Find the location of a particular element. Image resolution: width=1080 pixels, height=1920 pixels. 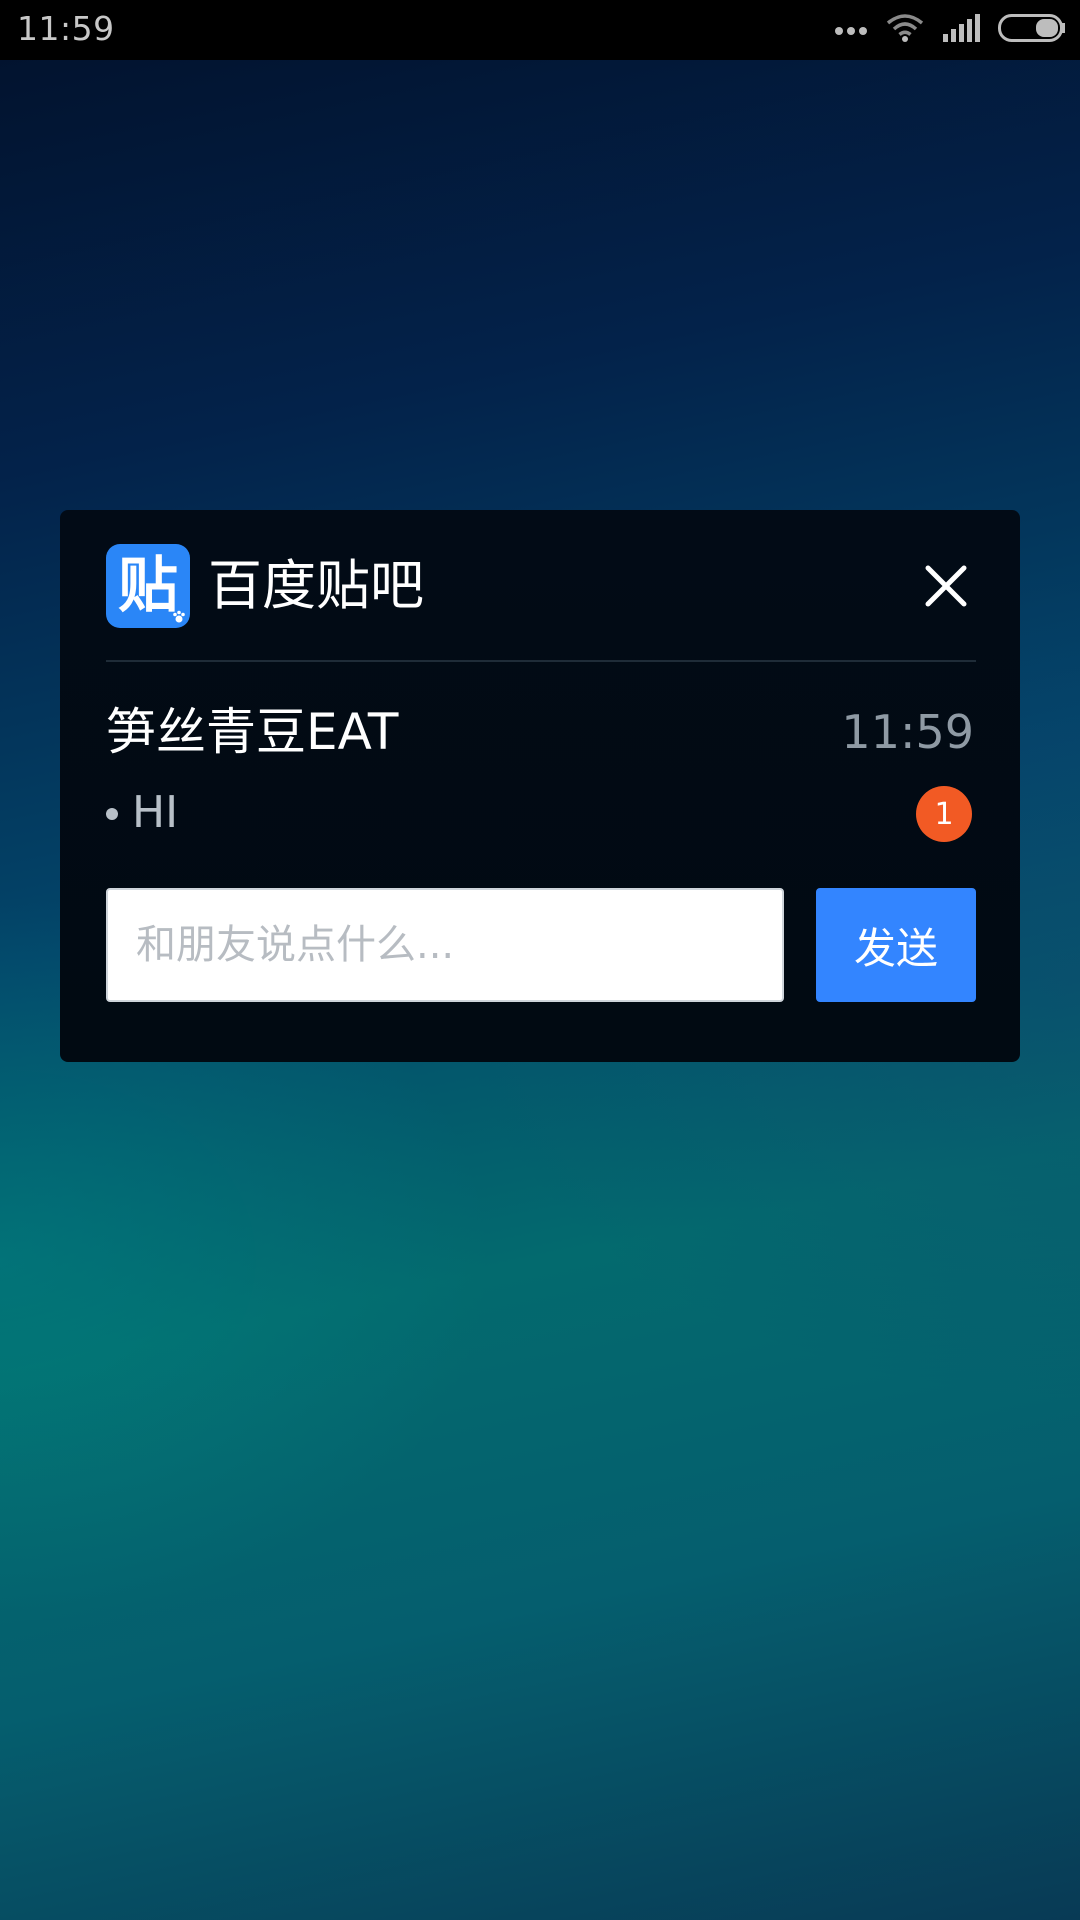

paw-icon is located at coordinates (179, 616).